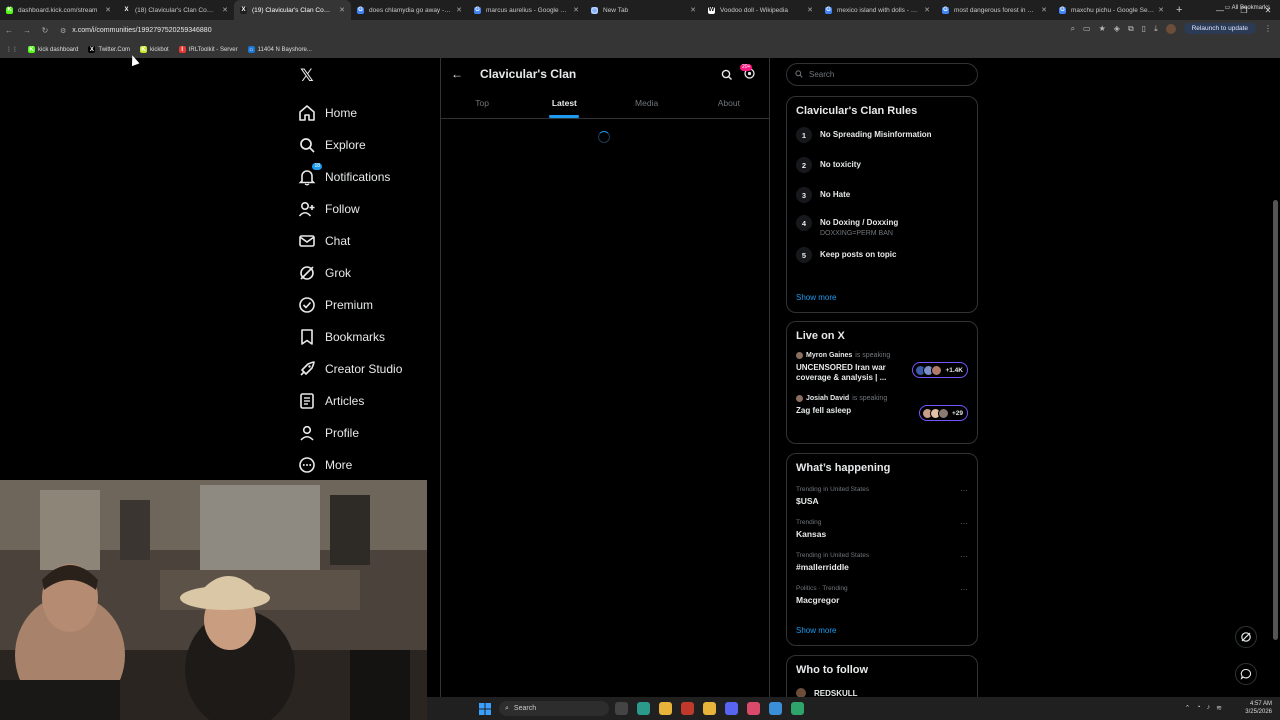 Image resolution: width=1280 pixels, height=720 pixels. Describe the element at coordinates (1246, 637) in the screenshot. I see `grok-fab` at that location.